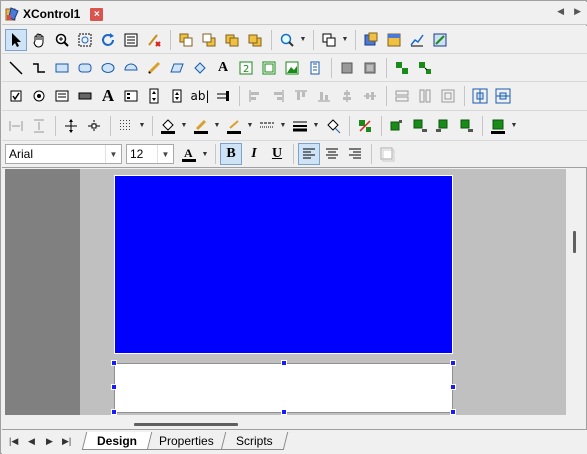  What do you see at coordinates (503, 96) in the screenshot?
I see `center-vertically-icon` at bounding box center [503, 96].